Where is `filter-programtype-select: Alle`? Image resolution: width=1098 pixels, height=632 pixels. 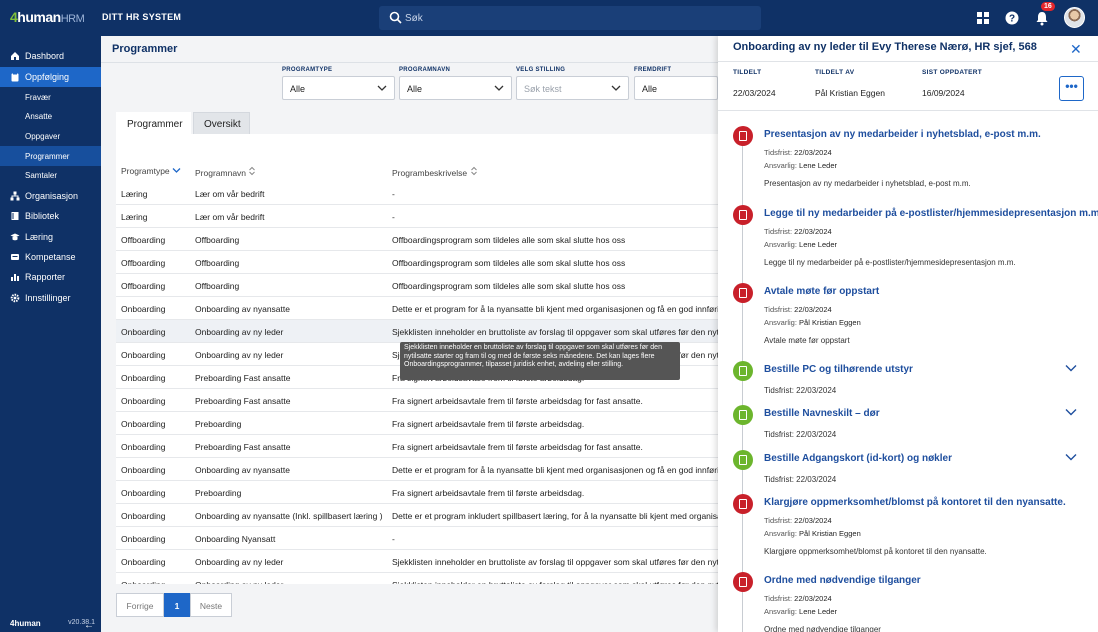 filter-programtype-select: Alle is located at coordinates (338, 88).